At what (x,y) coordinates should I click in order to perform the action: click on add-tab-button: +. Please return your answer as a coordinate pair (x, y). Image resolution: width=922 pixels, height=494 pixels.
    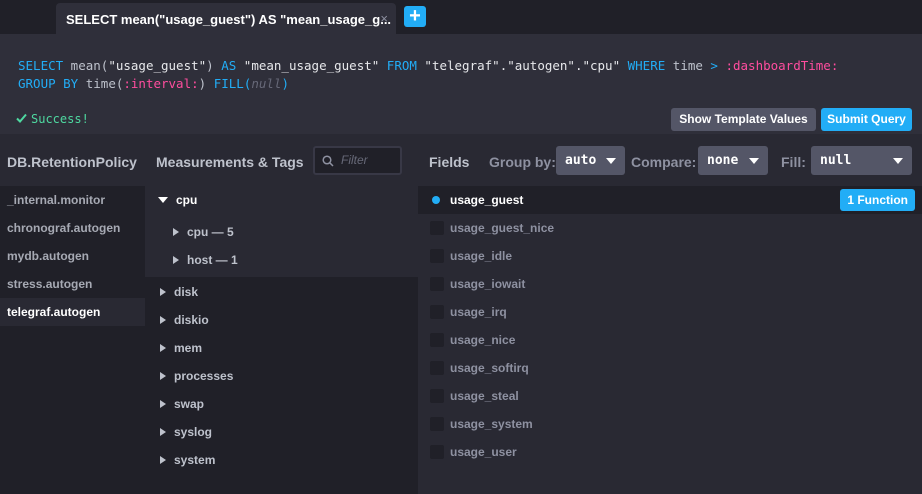
    Looking at the image, I should click on (415, 16).